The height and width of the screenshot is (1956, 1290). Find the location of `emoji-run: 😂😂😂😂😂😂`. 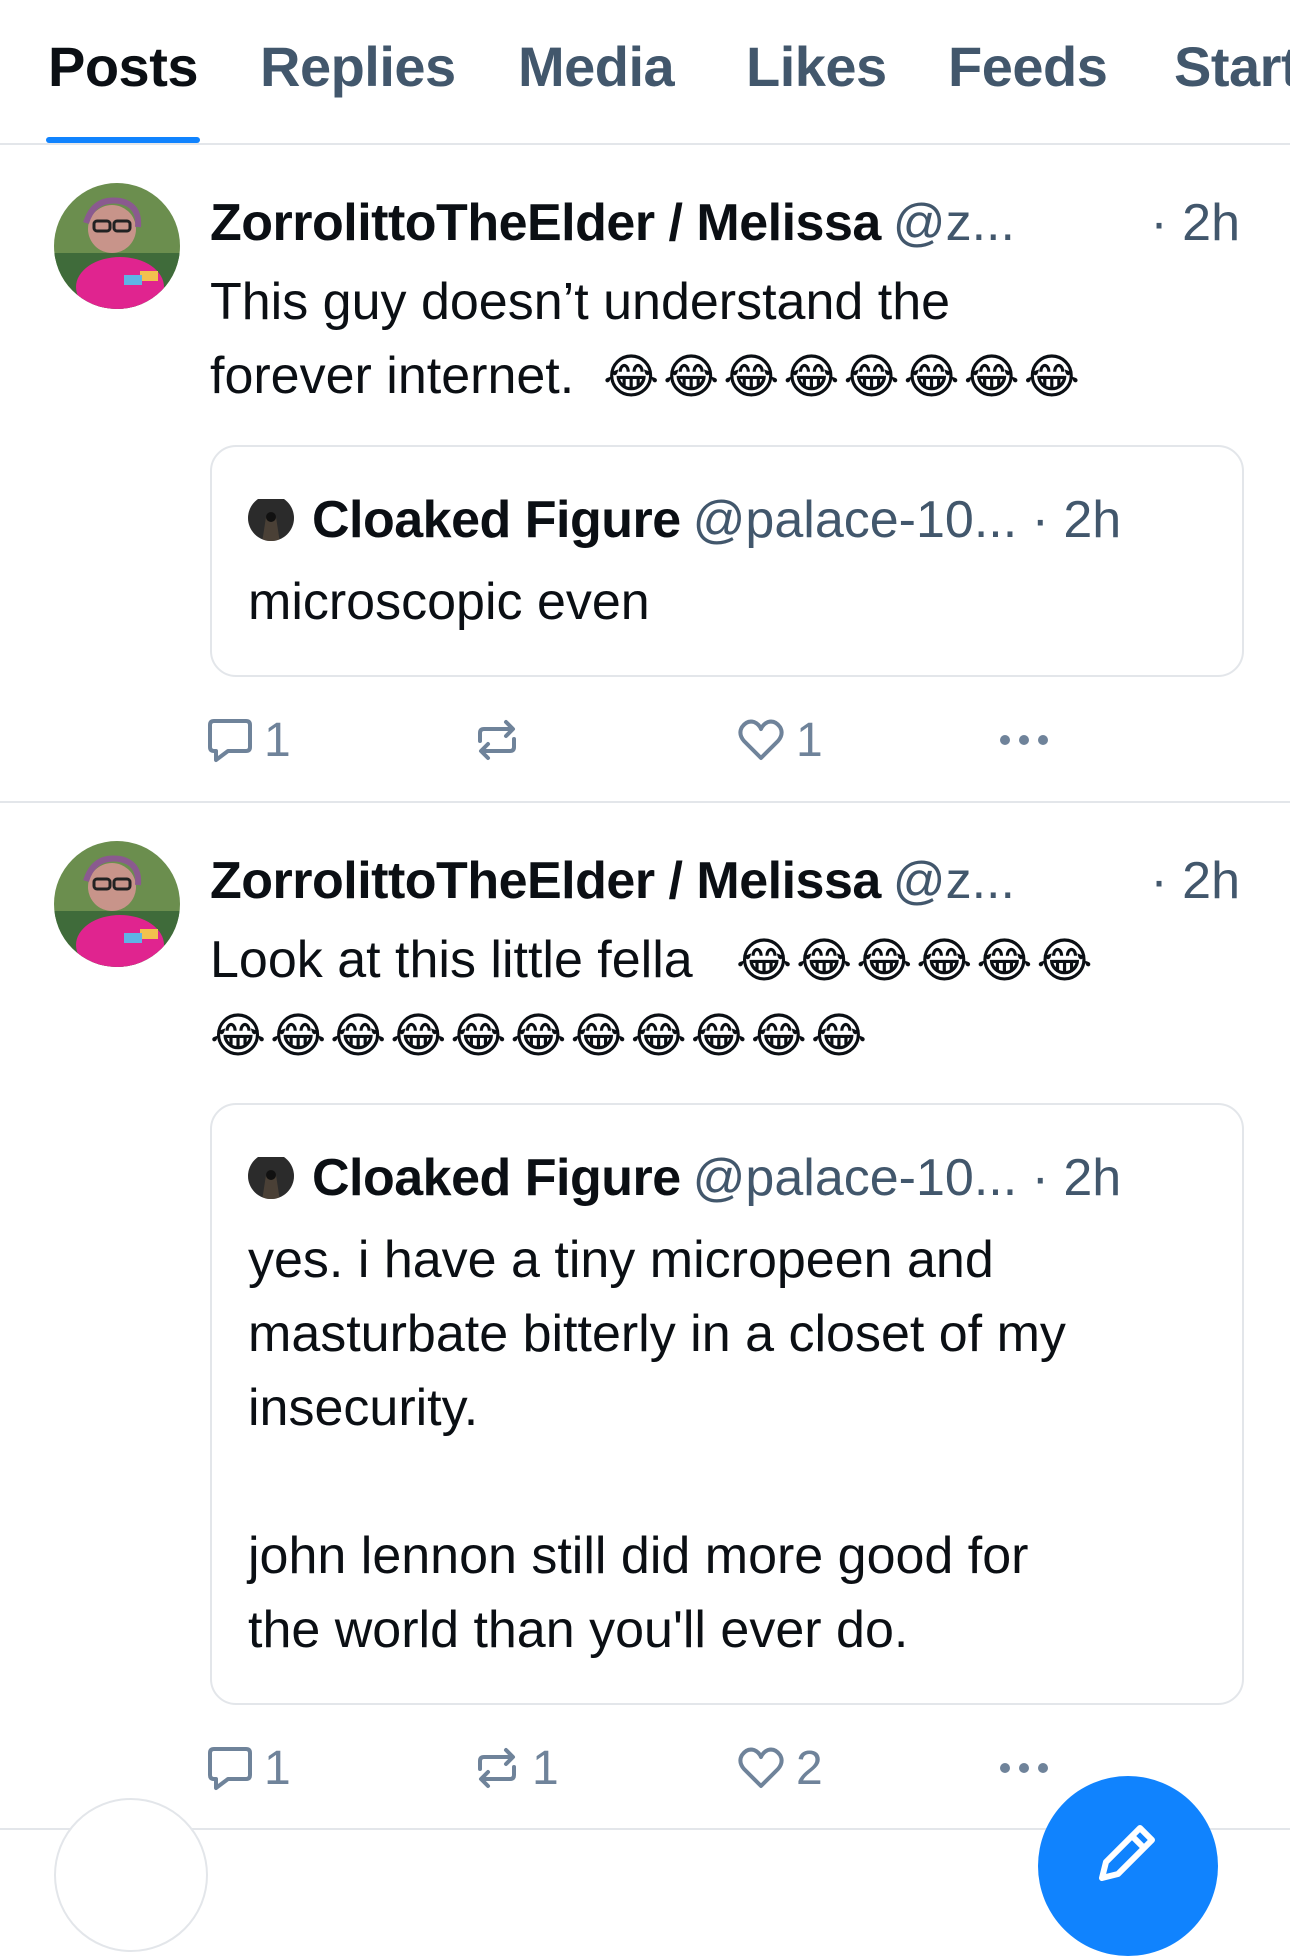

emoji-run: 😂😂😂😂😂😂 is located at coordinates (916, 961).